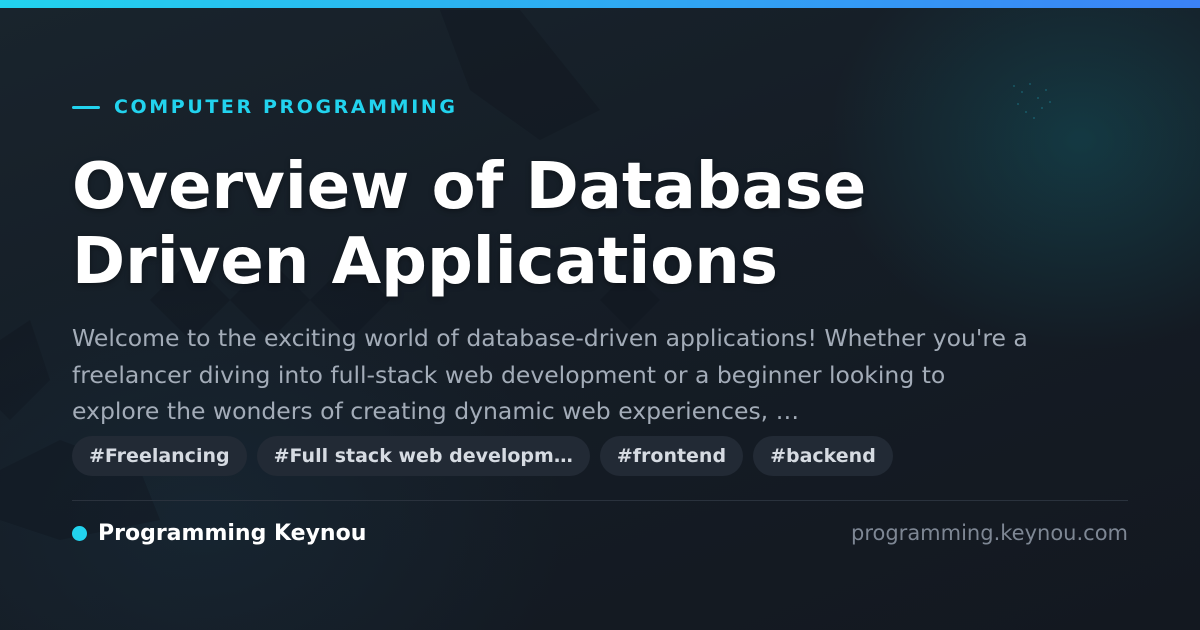 This screenshot has width=1200, height=630. Describe the element at coordinates (232, 533) in the screenshot. I see `author-name: Programming Keynou` at that location.